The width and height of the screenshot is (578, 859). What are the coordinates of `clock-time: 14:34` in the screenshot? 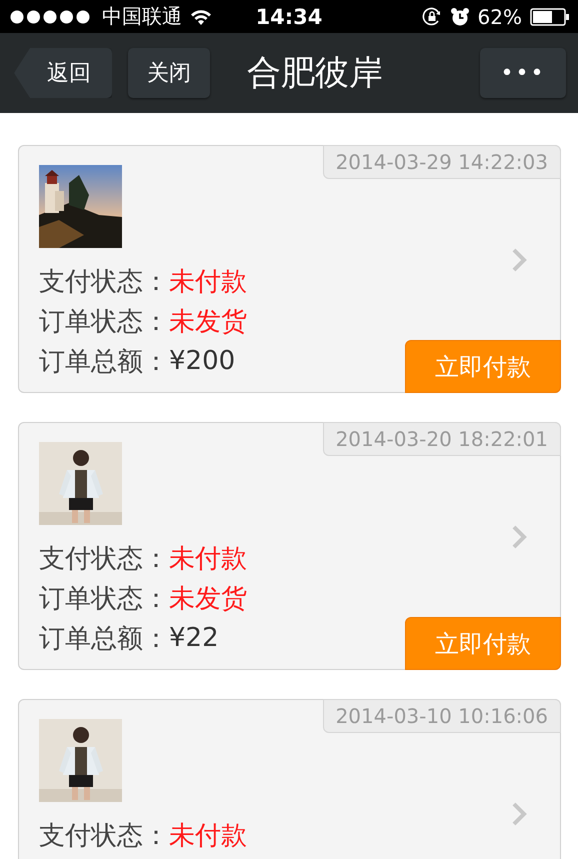 It's located at (289, 16).